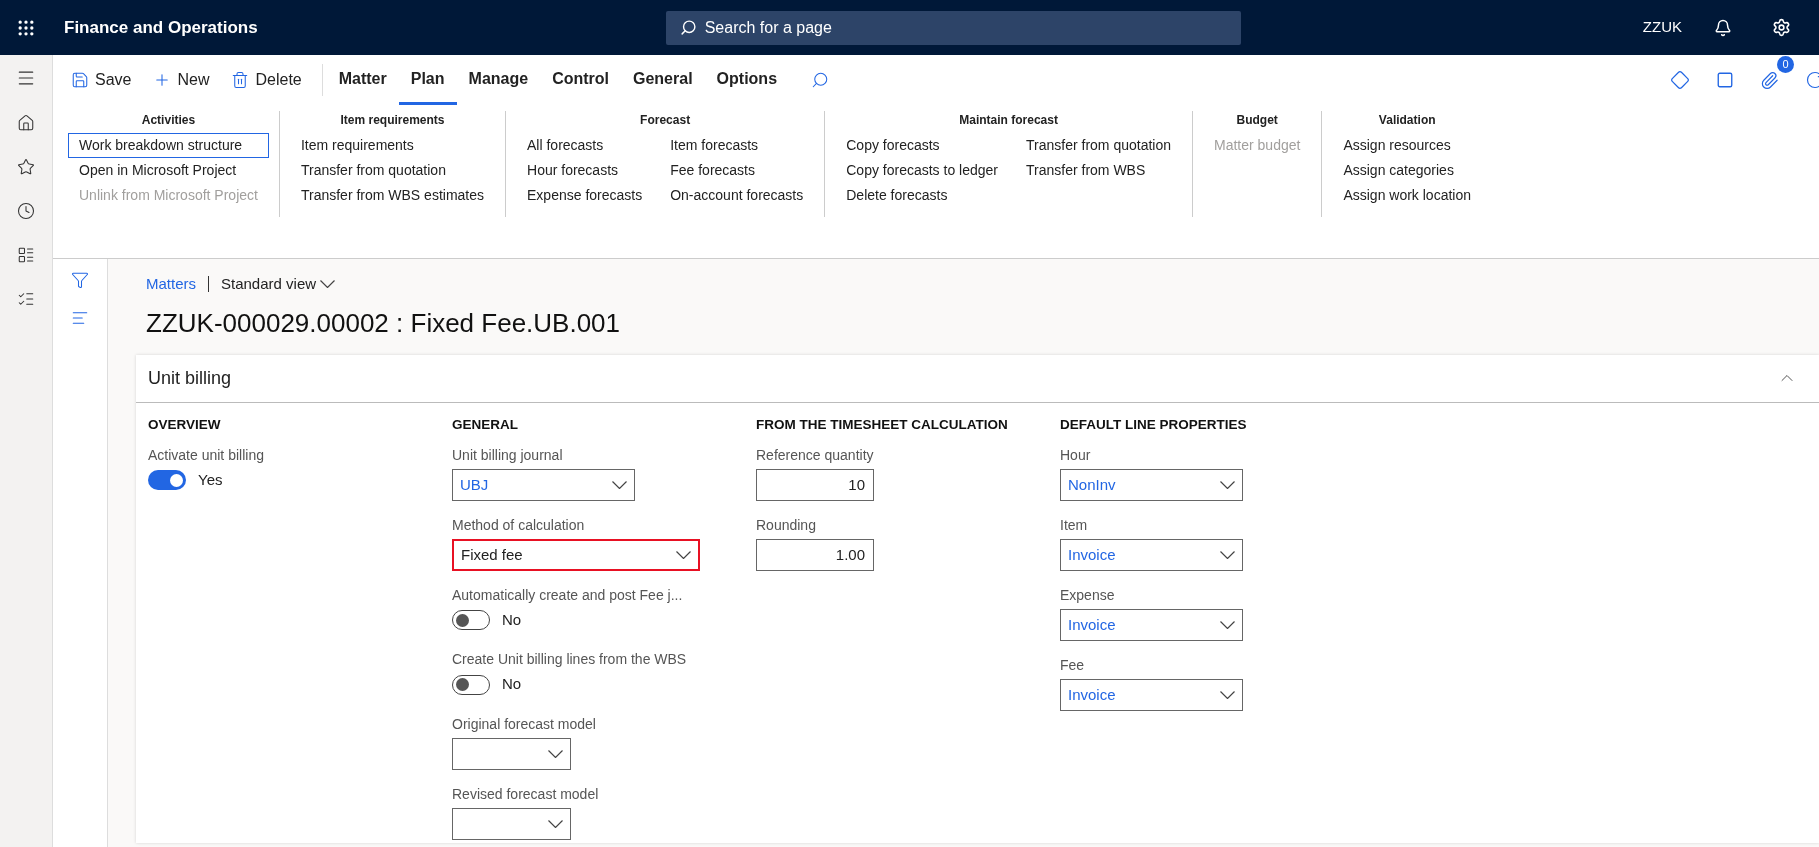 The image size is (1819, 847). Describe the element at coordinates (168, 145) in the screenshot. I see `ribbon-item: Work breakdown structure` at that location.